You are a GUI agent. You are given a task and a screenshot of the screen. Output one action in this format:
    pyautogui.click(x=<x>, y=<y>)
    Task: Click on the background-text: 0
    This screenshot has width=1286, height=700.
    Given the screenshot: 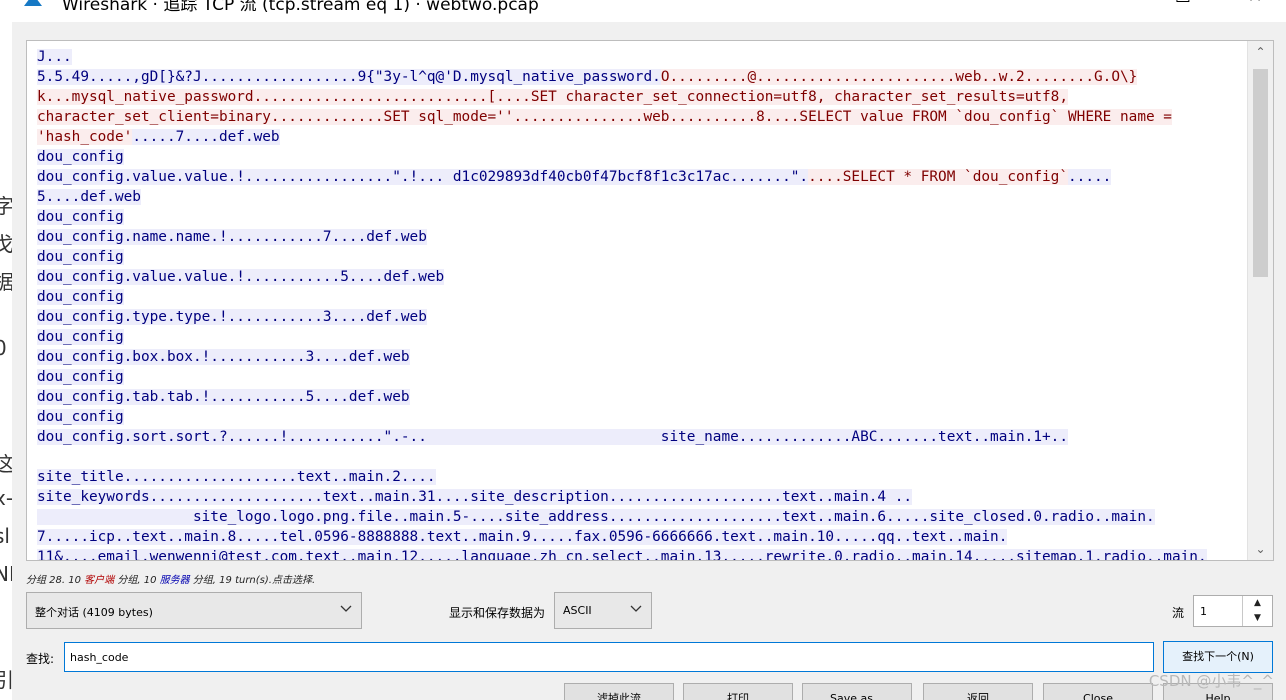 What is the action you would take?
    pyautogui.click(x=3, y=348)
    